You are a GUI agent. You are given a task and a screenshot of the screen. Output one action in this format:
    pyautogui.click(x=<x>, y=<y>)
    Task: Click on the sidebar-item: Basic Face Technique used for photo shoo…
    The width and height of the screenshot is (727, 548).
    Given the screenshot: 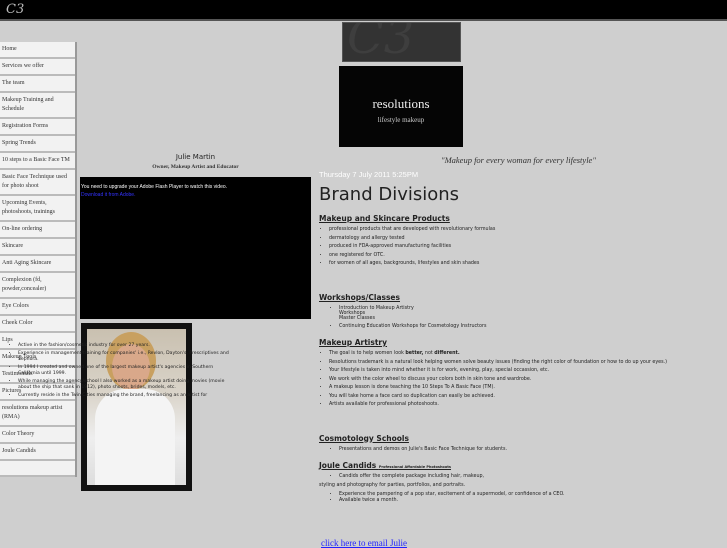 What is the action you would take?
    pyautogui.click(x=37, y=183)
    